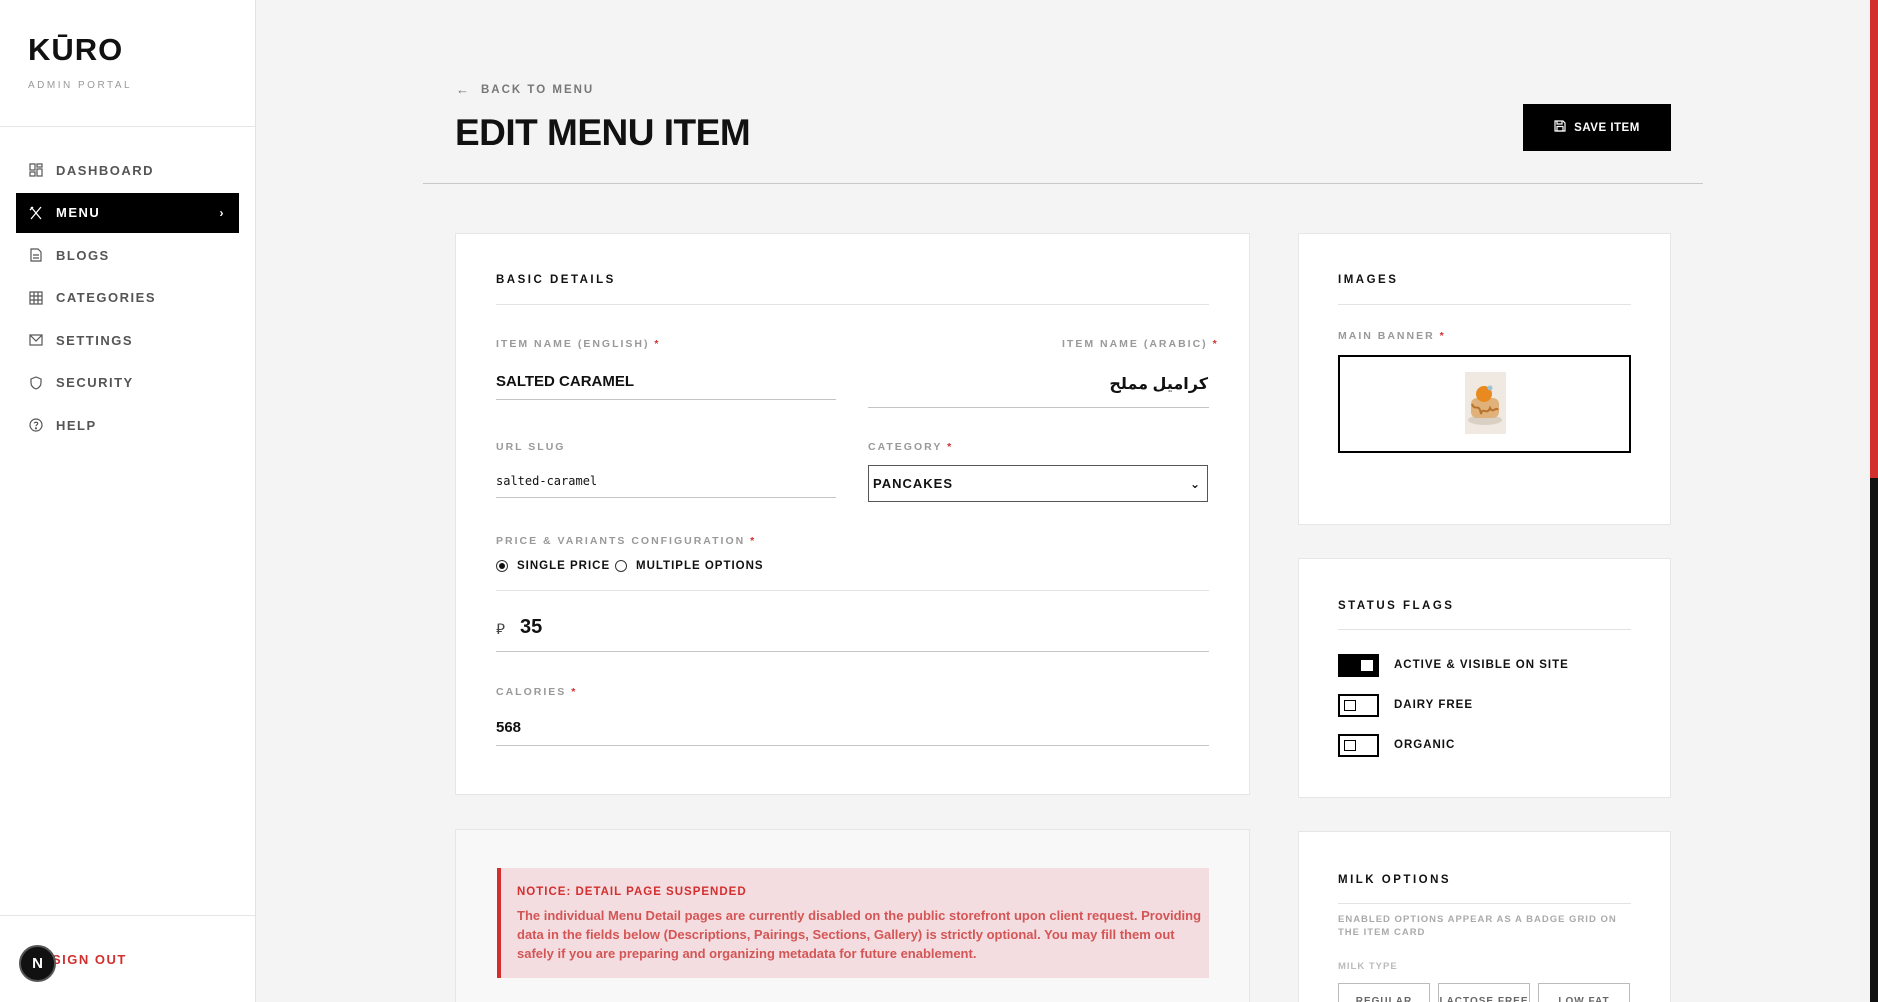 The height and width of the screenshot is (1002, 1878). I want to click on sidebar-item-settings: SETTINGS, so click(127, 340).